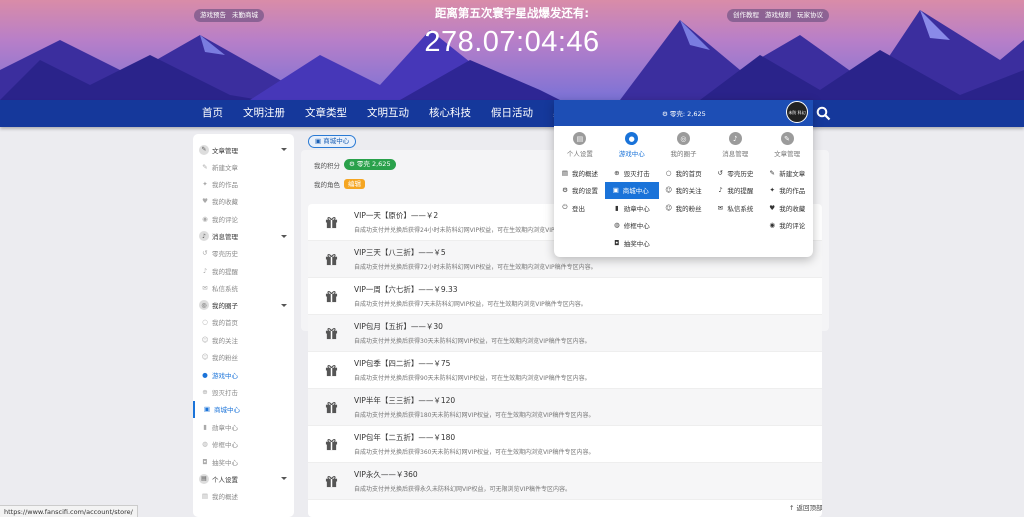  I want to click on dropdown-item-frames: ◍ 修框中心, so click(632, 226).